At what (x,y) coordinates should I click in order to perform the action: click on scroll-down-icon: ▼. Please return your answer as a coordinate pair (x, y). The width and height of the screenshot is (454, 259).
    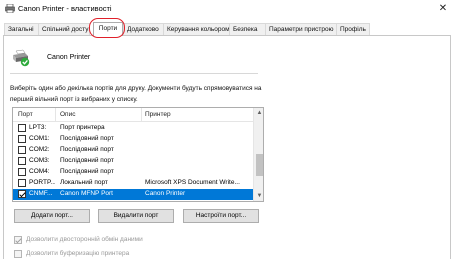
    Looking at the image, I should click on (259, 196).